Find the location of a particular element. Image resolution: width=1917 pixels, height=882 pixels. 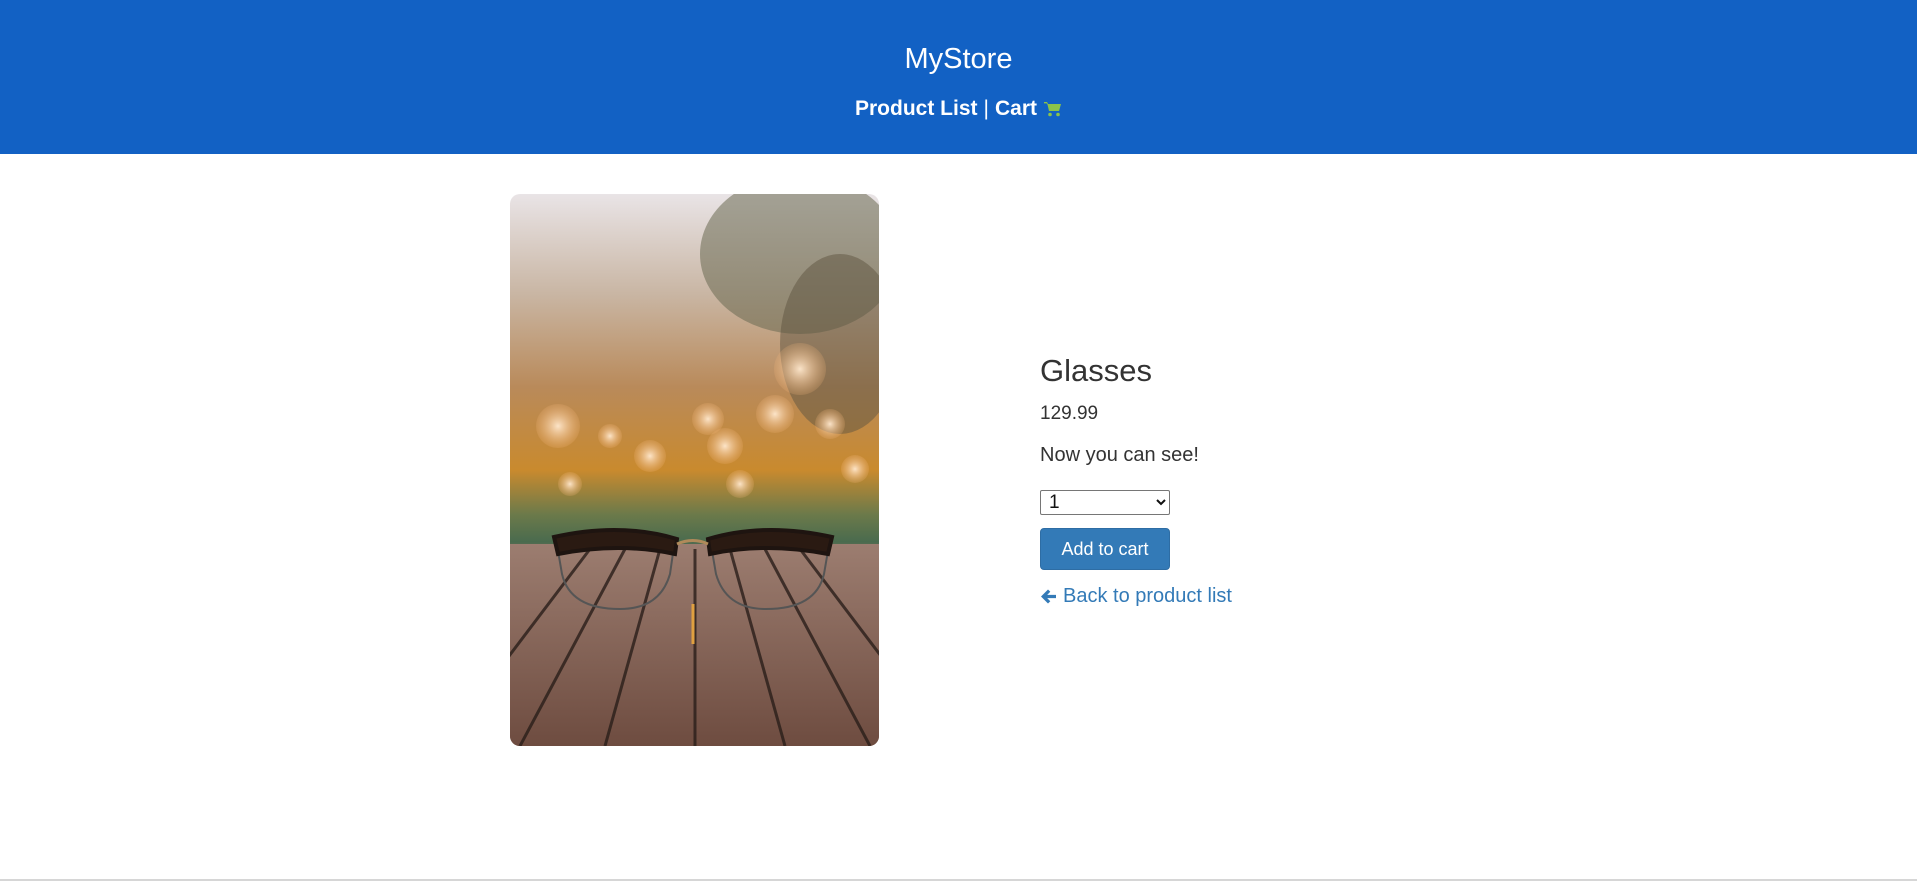

add-to-cart-button: Add to cart is located at coordinates (1105, 549).